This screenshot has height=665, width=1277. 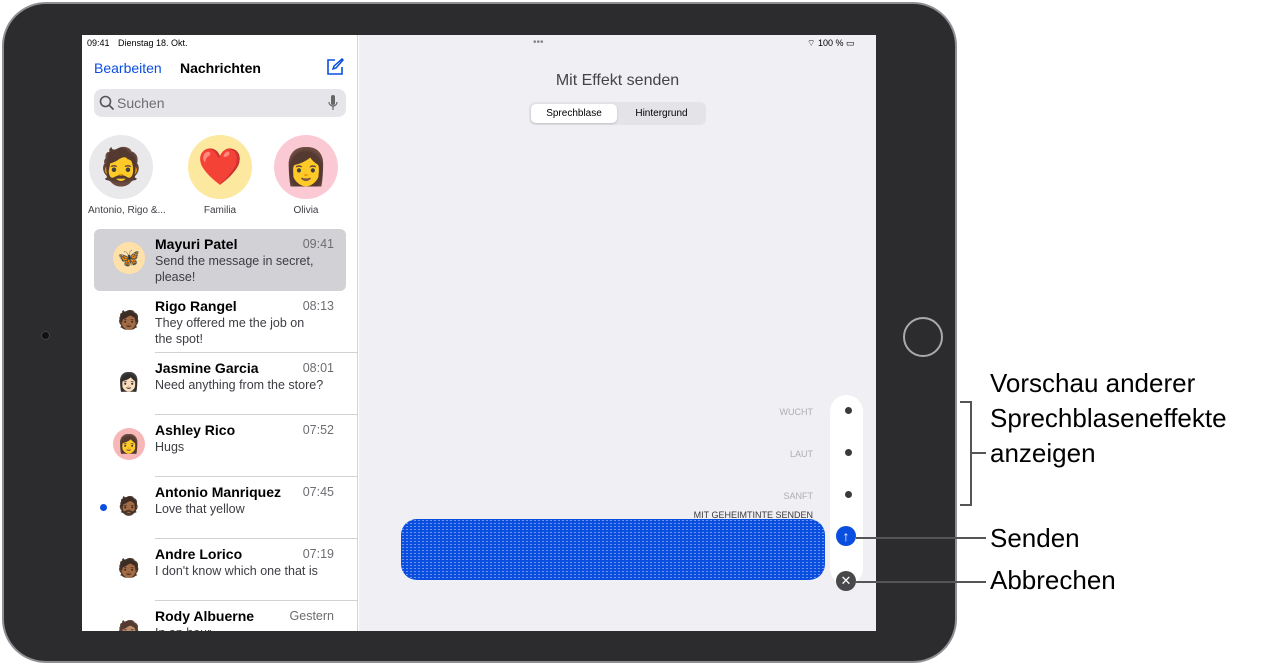 What do you see at coordinates (98, 43) in the screenshot?
I see `status-time: 09:41` at bounding box center [98, 43].